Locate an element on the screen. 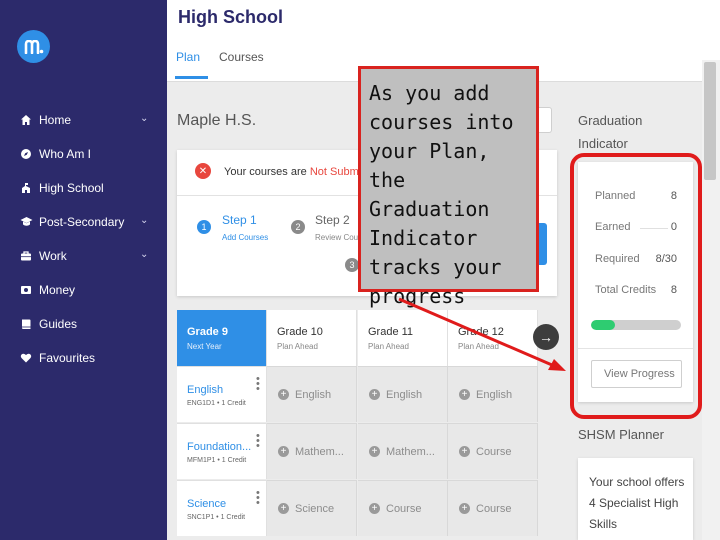 The height and width of the screenshot is (540, 720). sidebar-item-post-secondary: Post-Secondary ⌄ is located at coordinates (83, 222).